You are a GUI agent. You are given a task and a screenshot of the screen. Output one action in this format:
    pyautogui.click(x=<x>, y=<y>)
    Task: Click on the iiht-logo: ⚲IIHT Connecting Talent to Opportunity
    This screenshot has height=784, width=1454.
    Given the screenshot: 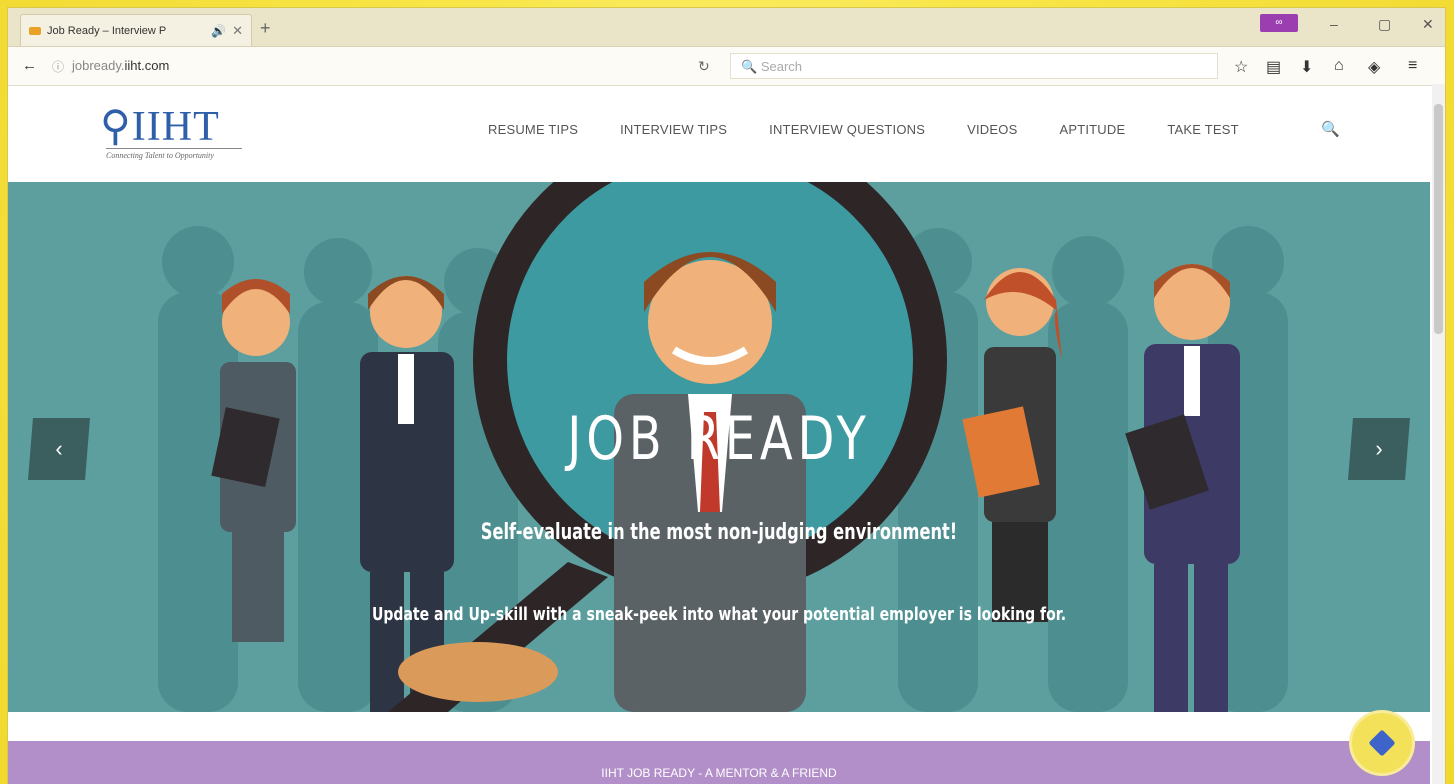 What is the action you would take?
    pyautogui.click(x=171, y=133)
    